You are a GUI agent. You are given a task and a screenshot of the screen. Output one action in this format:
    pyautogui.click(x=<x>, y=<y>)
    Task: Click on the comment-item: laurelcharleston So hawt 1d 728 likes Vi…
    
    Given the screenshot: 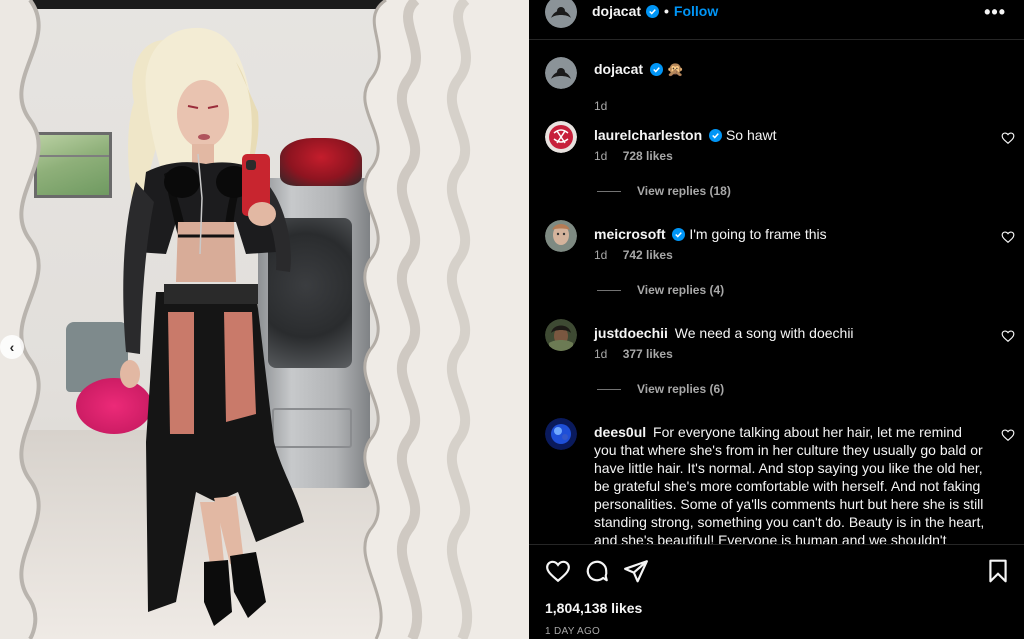 What is the action you would take?
    pyautogui.click(x=780, y=161)
    